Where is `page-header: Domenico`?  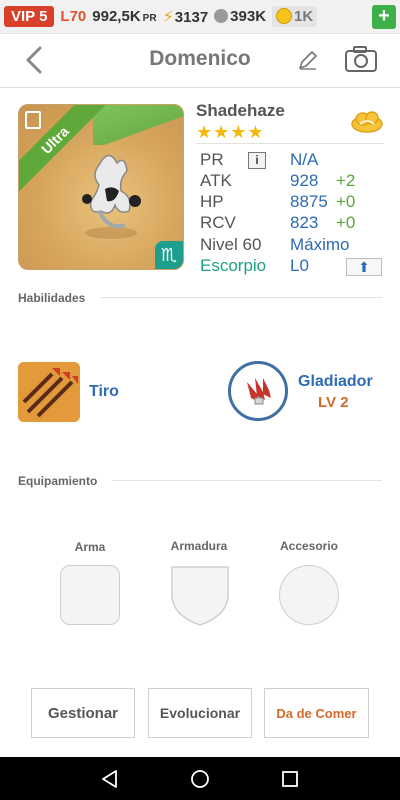 page-header: Domenico is located at coordinates (200, 60).